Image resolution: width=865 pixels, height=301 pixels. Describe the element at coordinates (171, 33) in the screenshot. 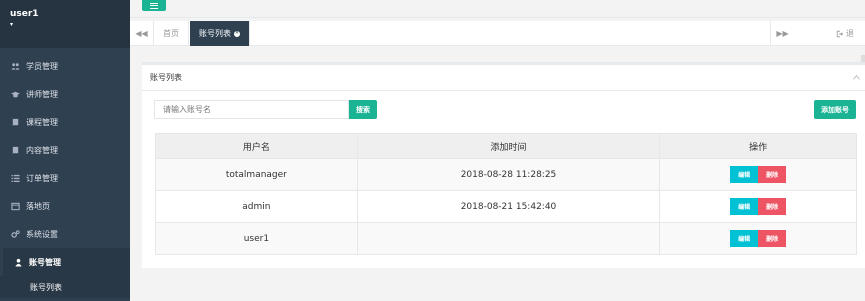

I see `tab-home: 首页` at that location.